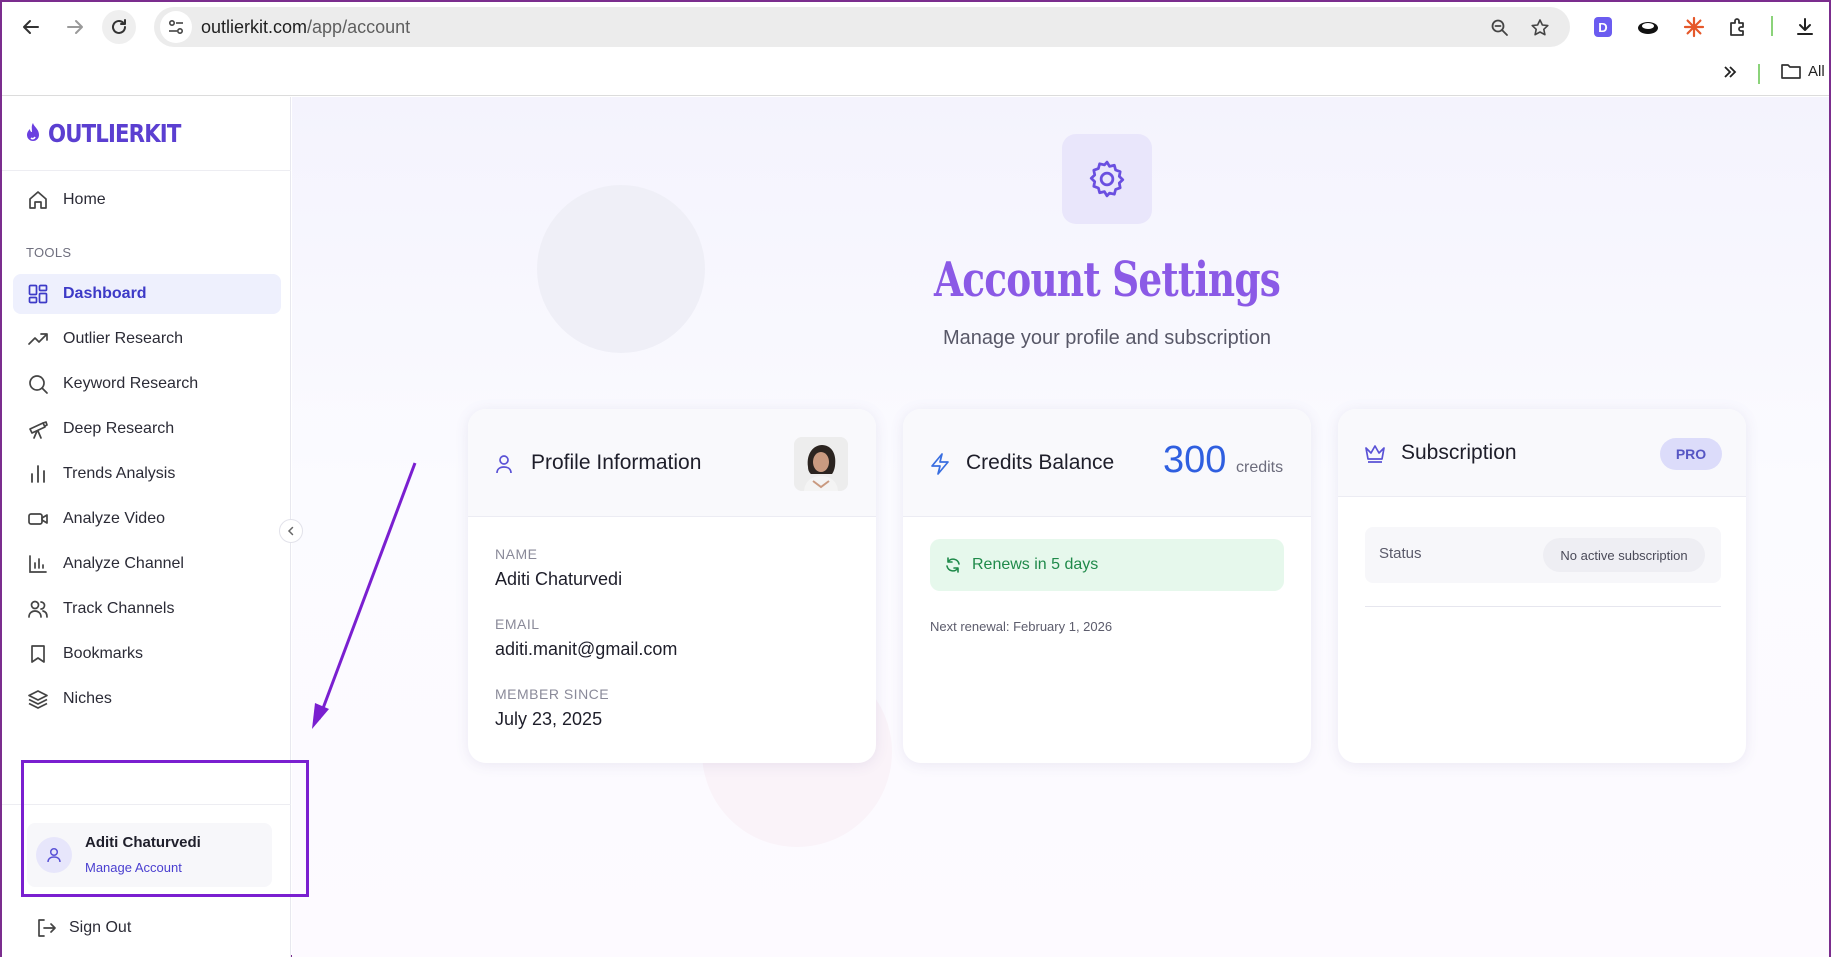 The height and width of the screenshot is (957, 1831). I want to click on toolbar-separator, so click(1772, 26).